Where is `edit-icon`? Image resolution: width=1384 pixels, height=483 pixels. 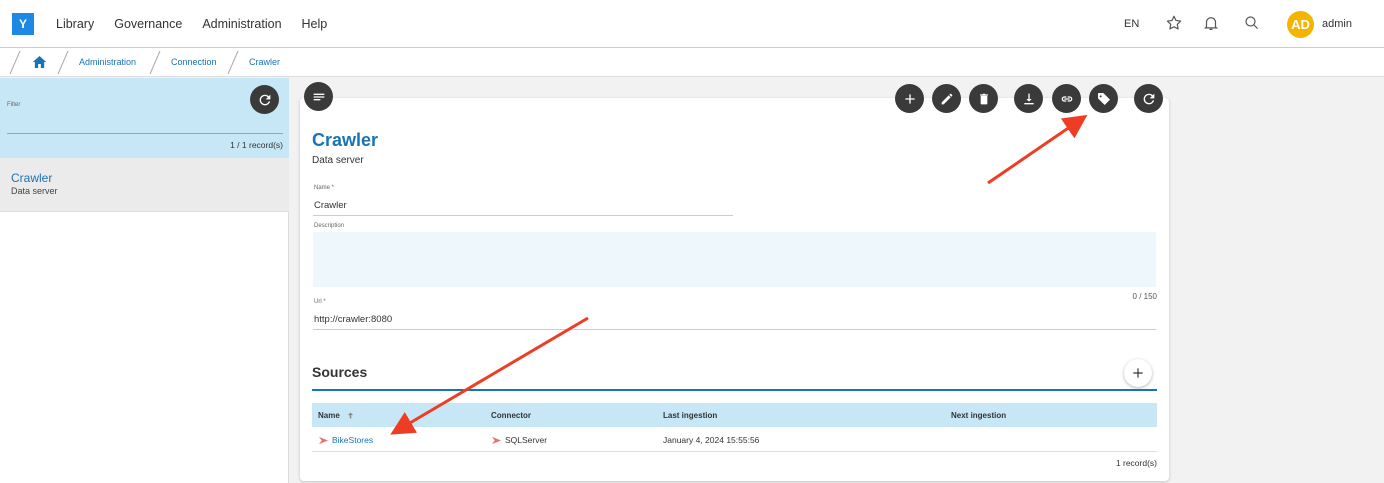 edit-icon is located at coordinates (946, 98).